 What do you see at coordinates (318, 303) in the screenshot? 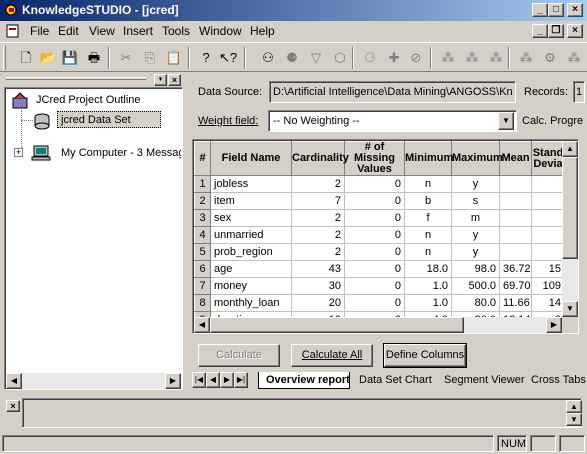
I see `cell-cardinality: 20` at bounding box center [318, 303].